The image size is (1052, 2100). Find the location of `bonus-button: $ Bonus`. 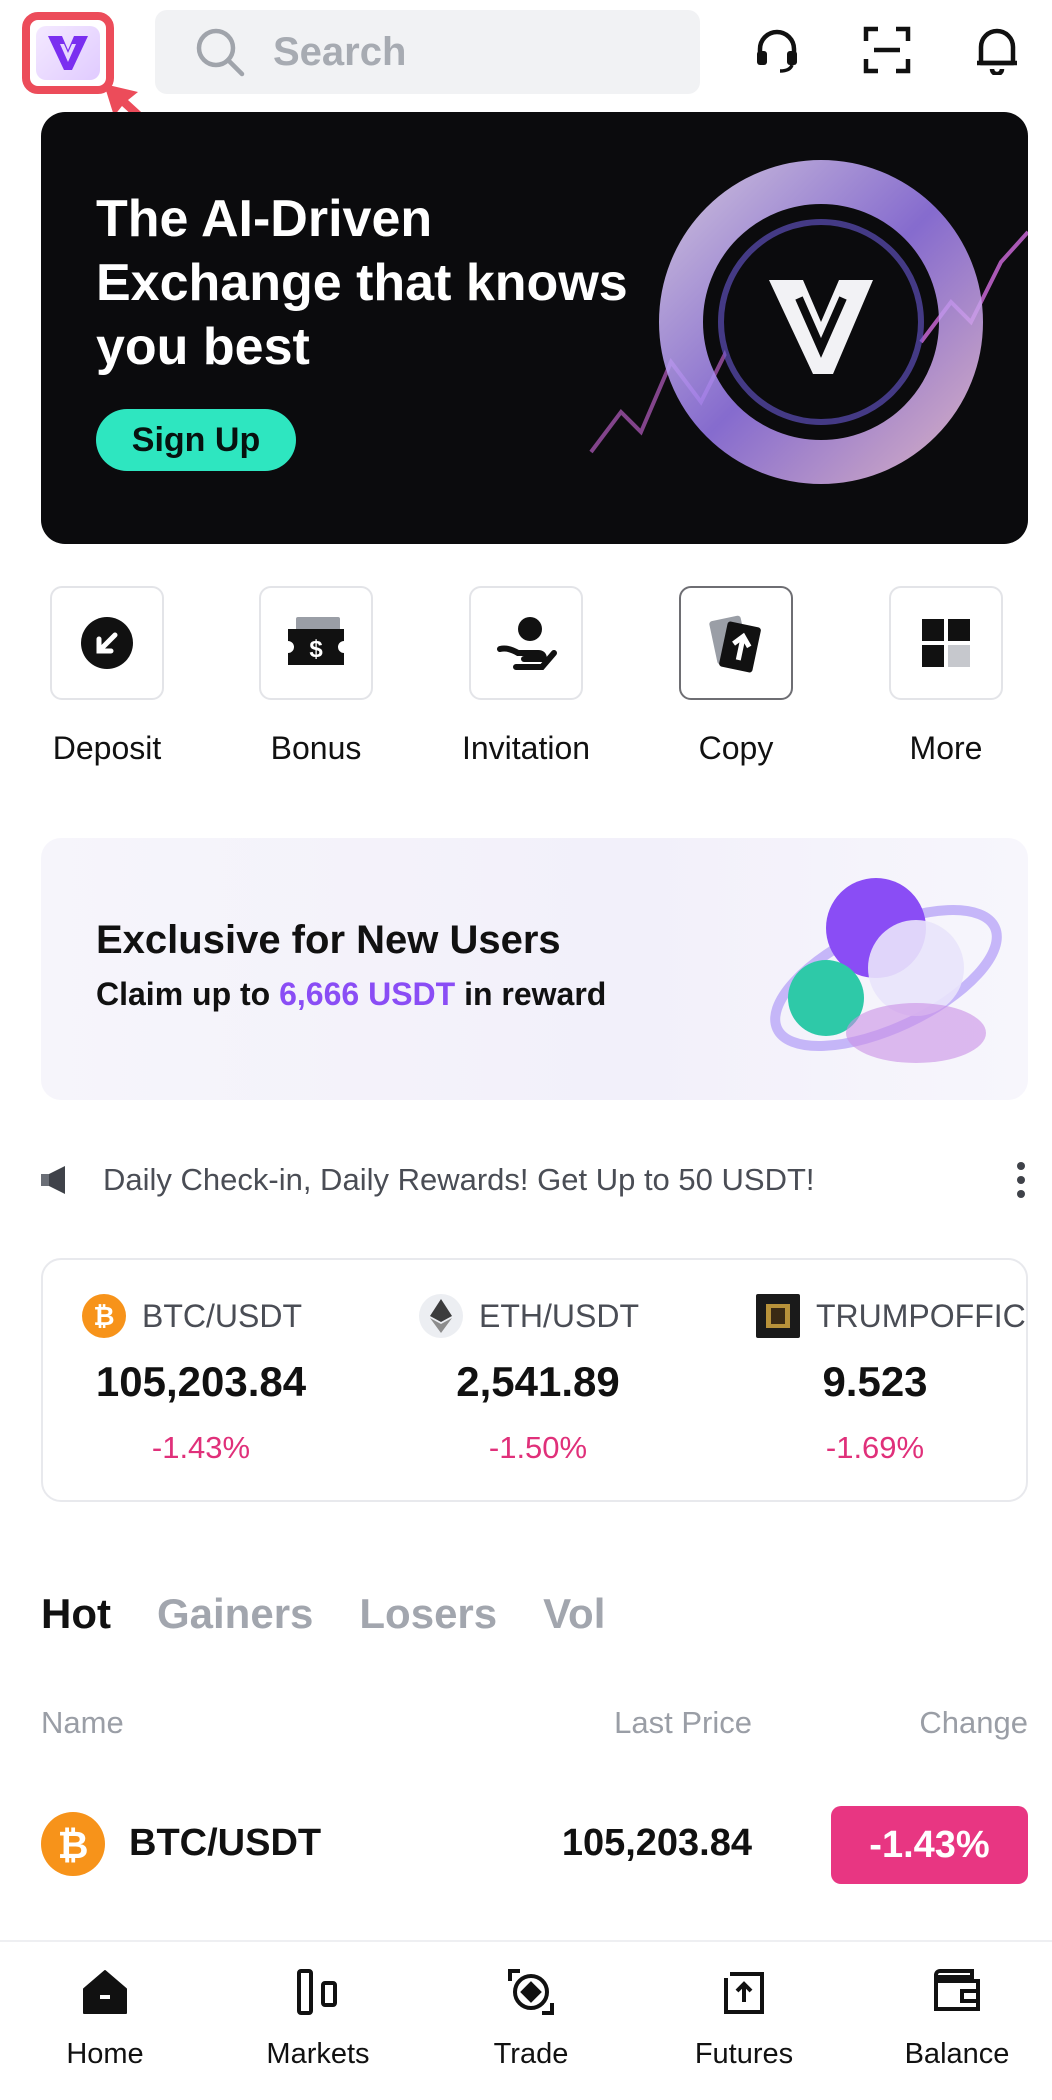

bonus-button: $ Bonus is located at coordinates (316, 676).